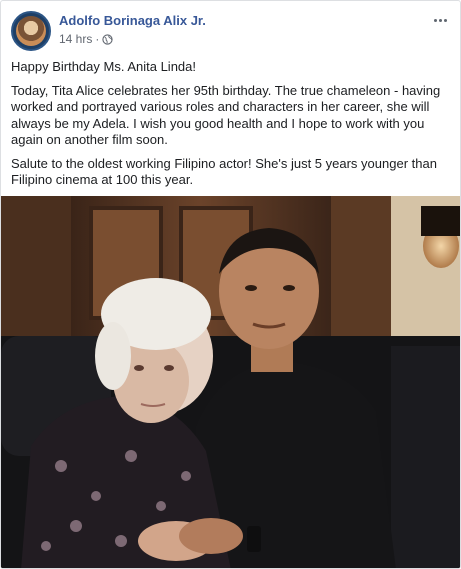 The width and height of the screenshot is (461, 569). I want to click on post-timestamp: 14 hrs, so click(75, 39).